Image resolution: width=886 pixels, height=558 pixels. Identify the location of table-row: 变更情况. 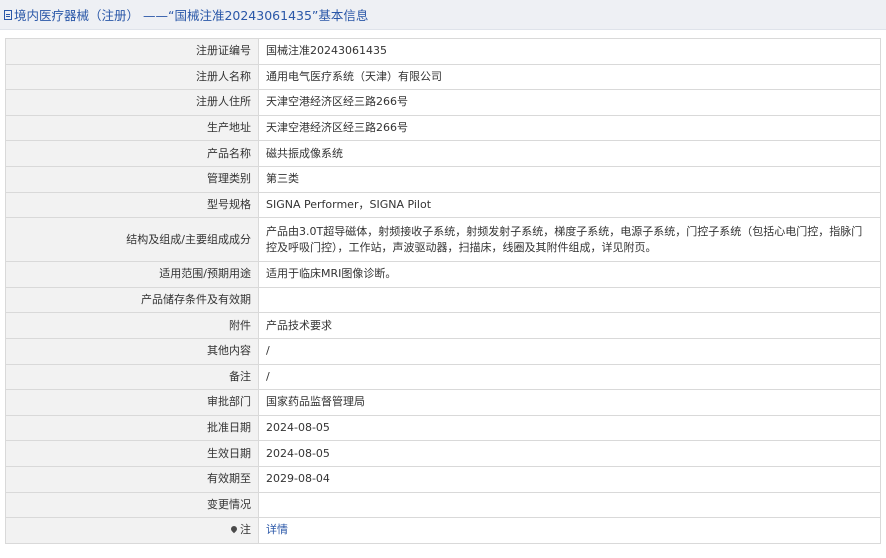
(443, 505).